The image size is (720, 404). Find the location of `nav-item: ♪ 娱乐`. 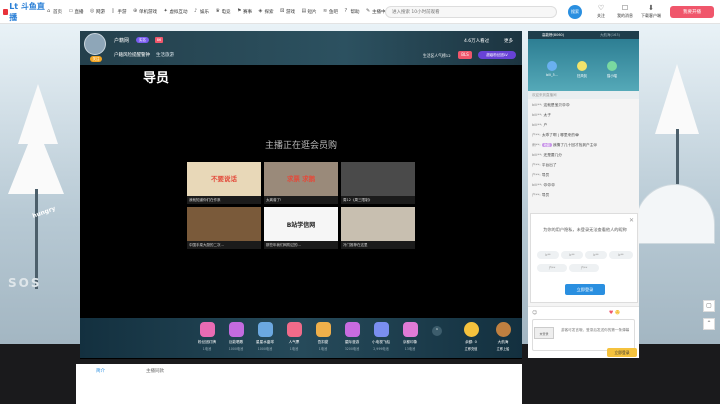

nav-item: ♪ 娱乐 is located at coordinates (201, 12).